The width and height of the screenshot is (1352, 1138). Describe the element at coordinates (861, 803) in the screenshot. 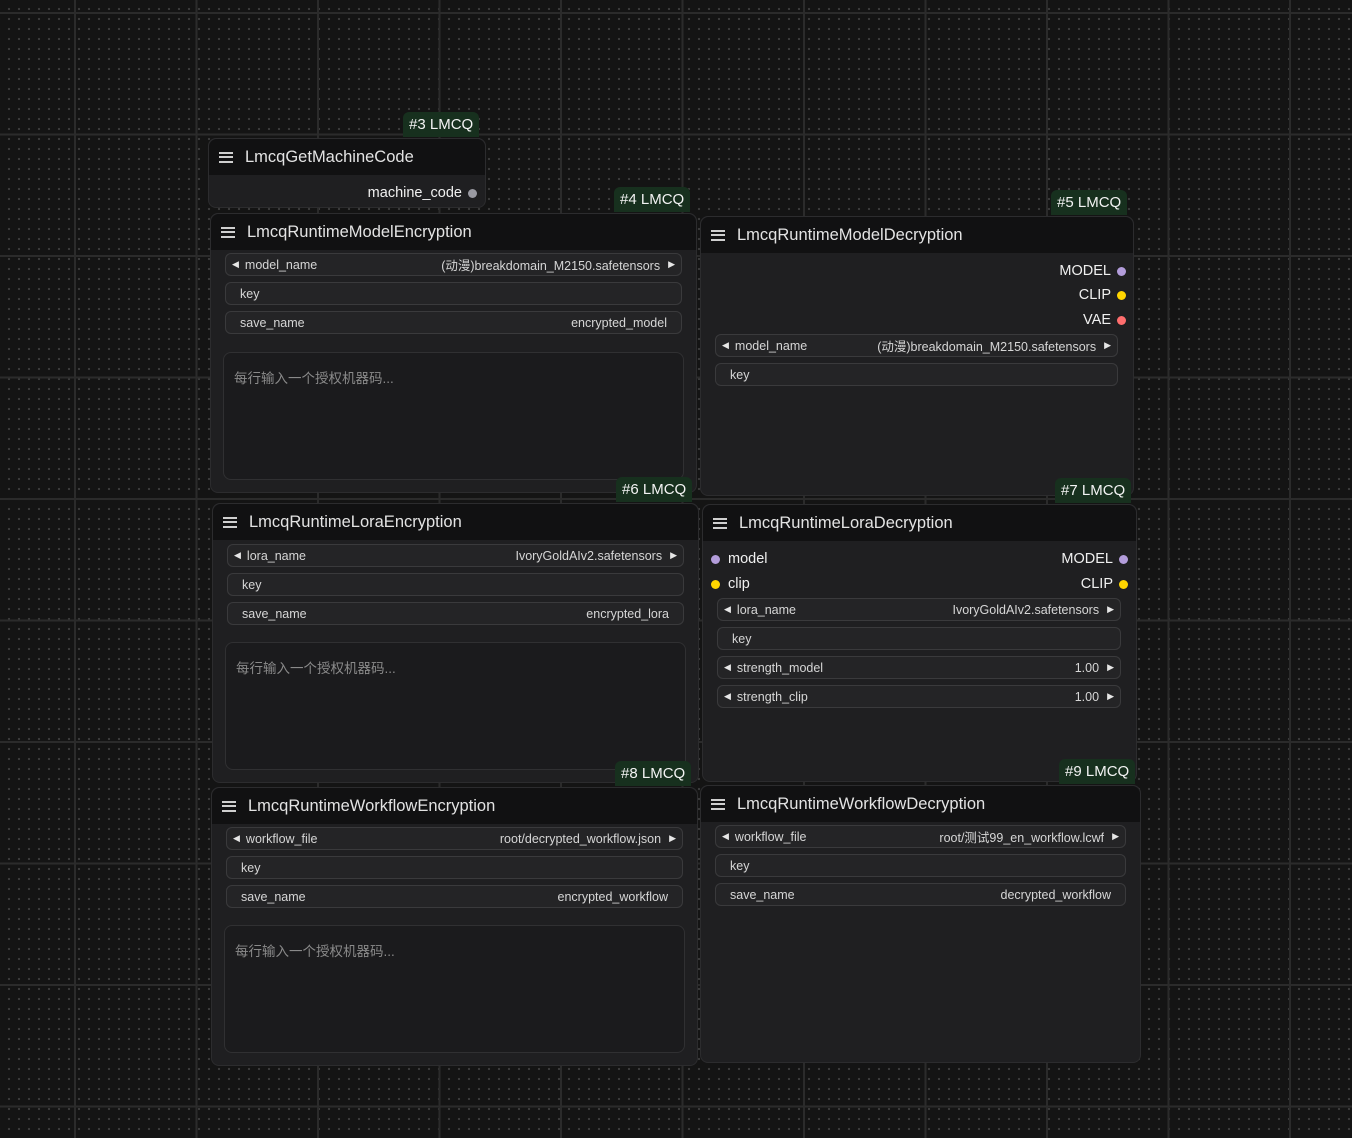

I see `node-title: LmcqRuntimeWorkflowDecryption` at that location.